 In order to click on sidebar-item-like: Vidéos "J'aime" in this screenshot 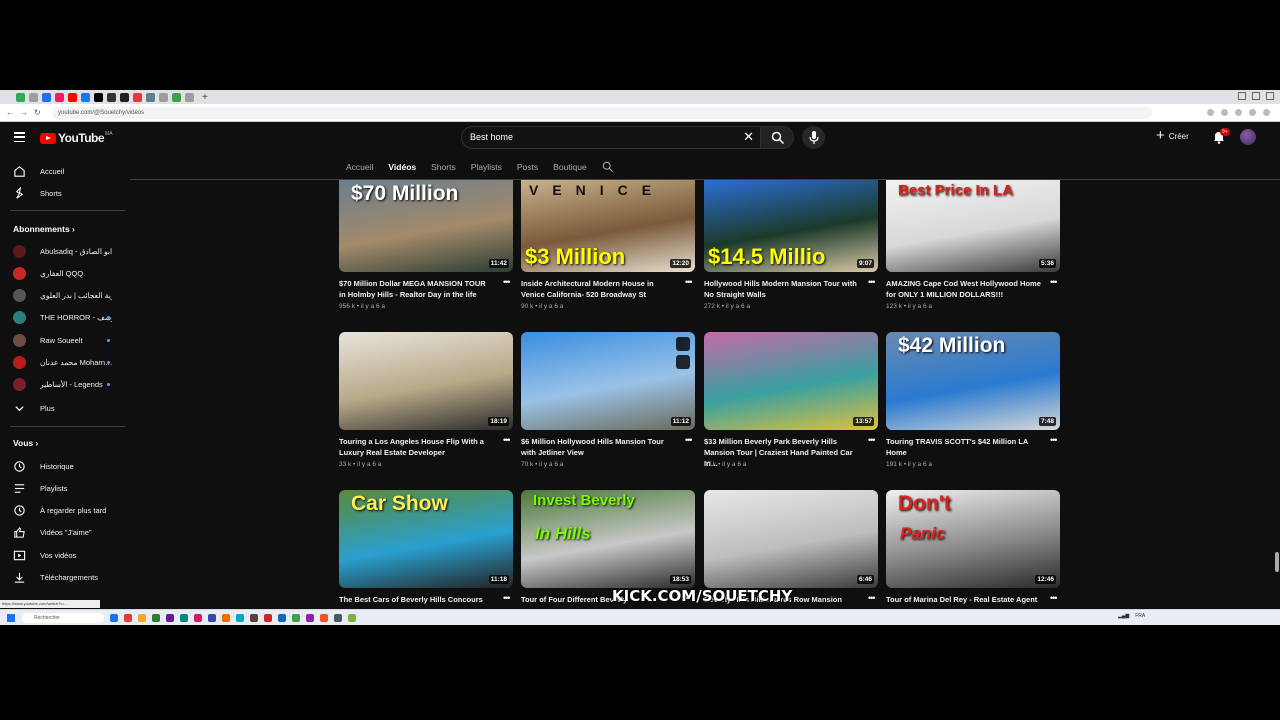, I will do `click(62, 533)`.